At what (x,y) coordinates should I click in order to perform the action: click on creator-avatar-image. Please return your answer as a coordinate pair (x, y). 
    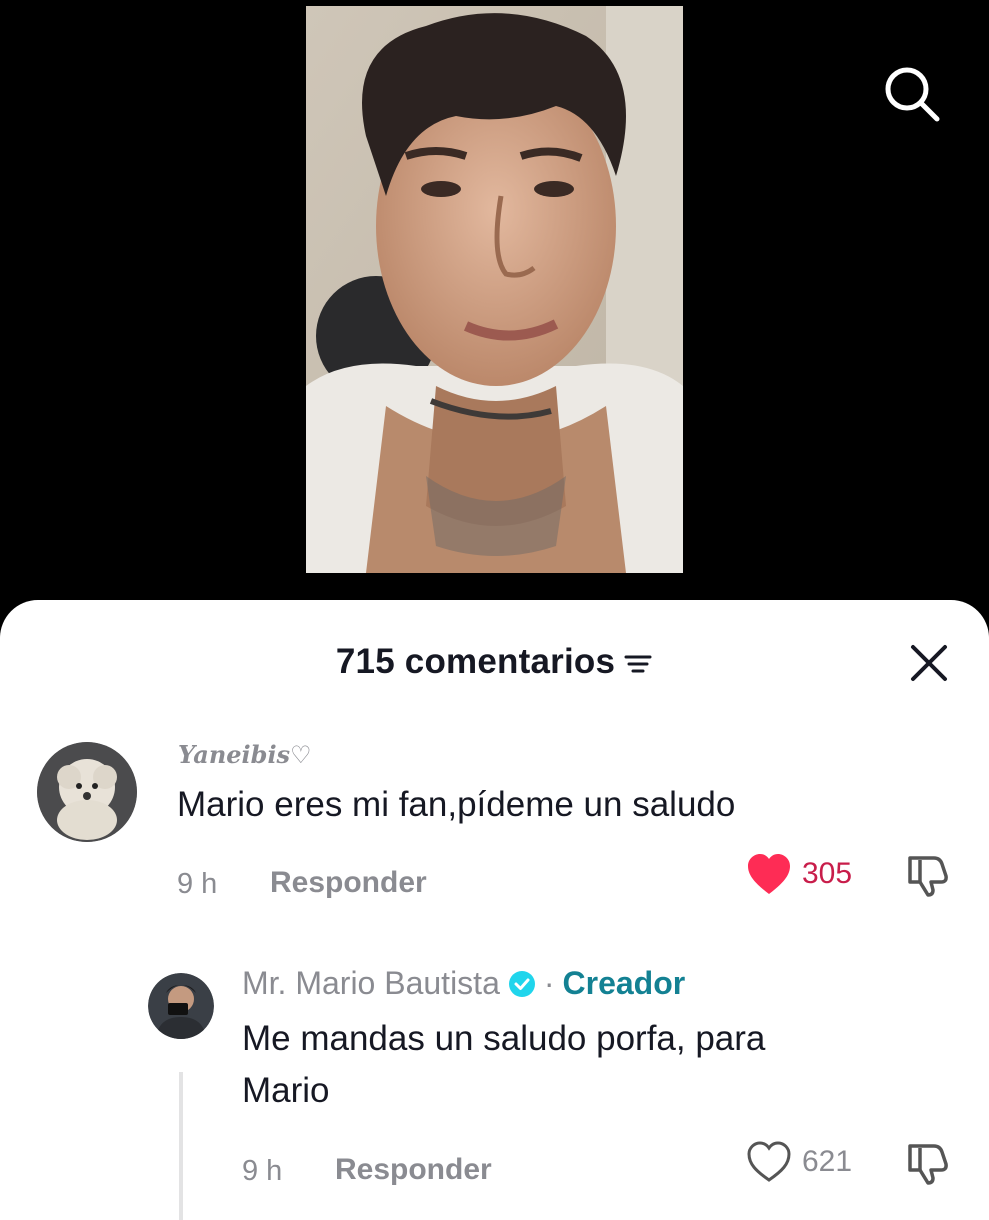
    Looking at the image, I should click on (181, 1006).